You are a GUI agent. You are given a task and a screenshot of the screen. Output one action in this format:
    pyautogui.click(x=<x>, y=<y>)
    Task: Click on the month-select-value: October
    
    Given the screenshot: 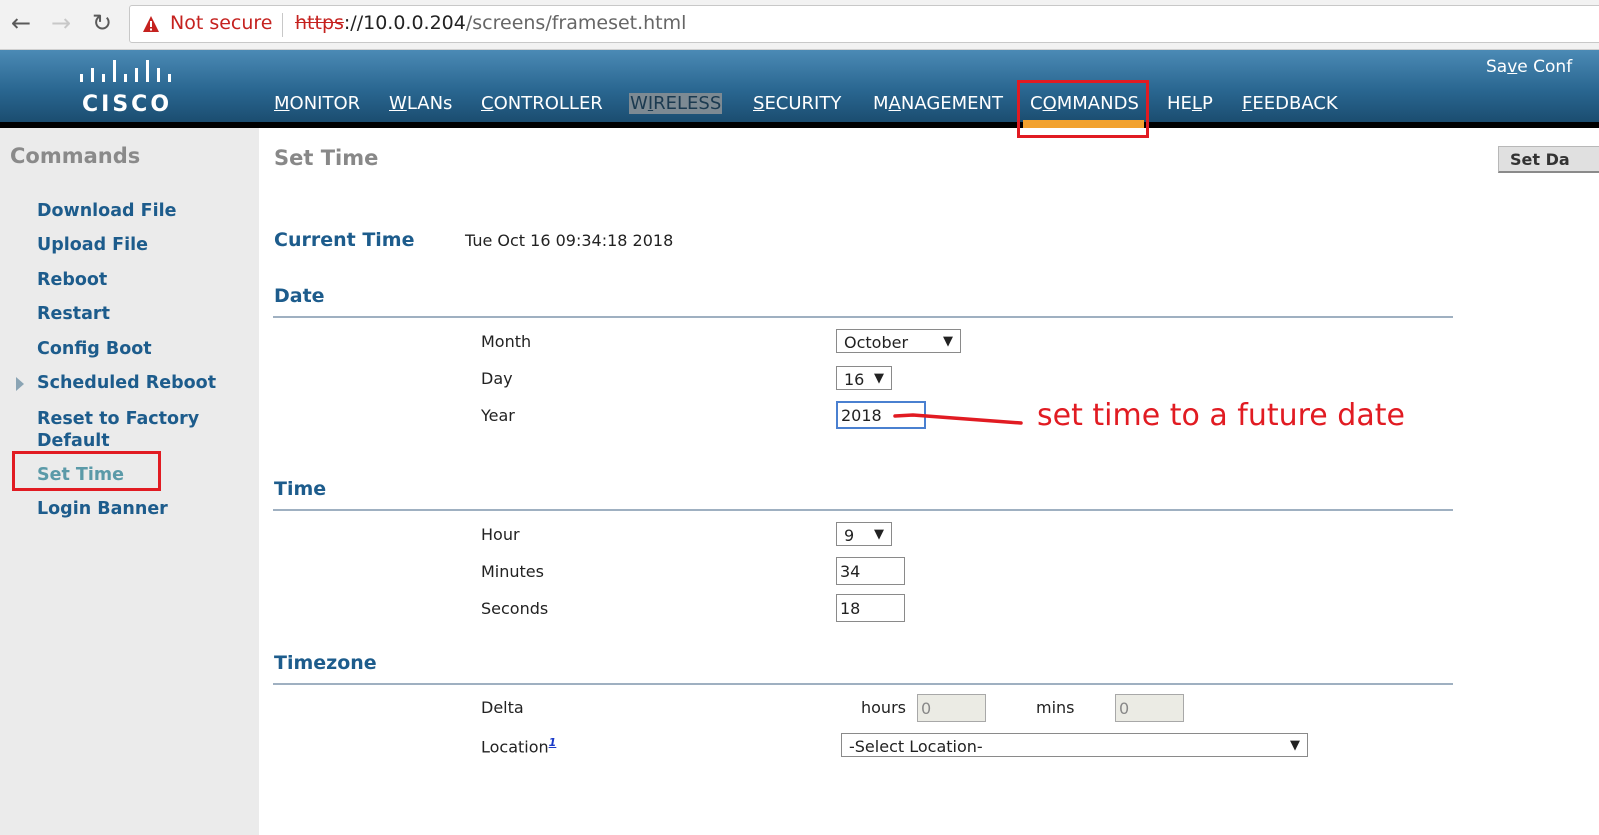 What is the action you would take?
    pyautogui.click(x=876, y=342)
    